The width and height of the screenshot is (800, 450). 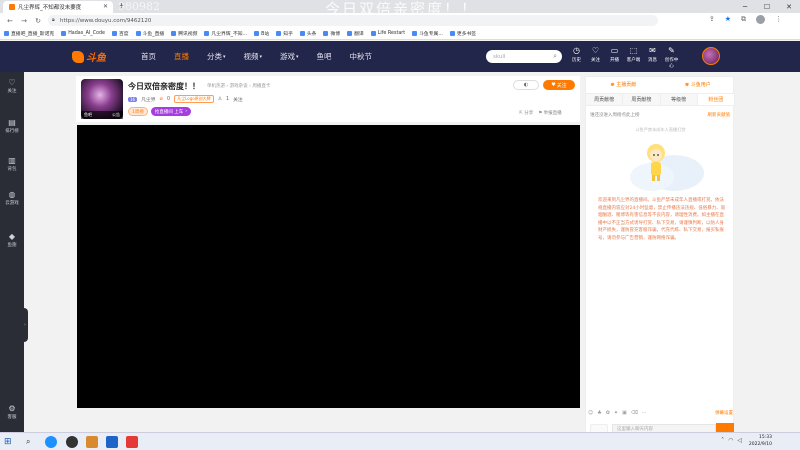 What do you see at coordinates (355, 33) in the screenshot?
I see `bookmark-item: 翻译` at bounding box center [355, 33].